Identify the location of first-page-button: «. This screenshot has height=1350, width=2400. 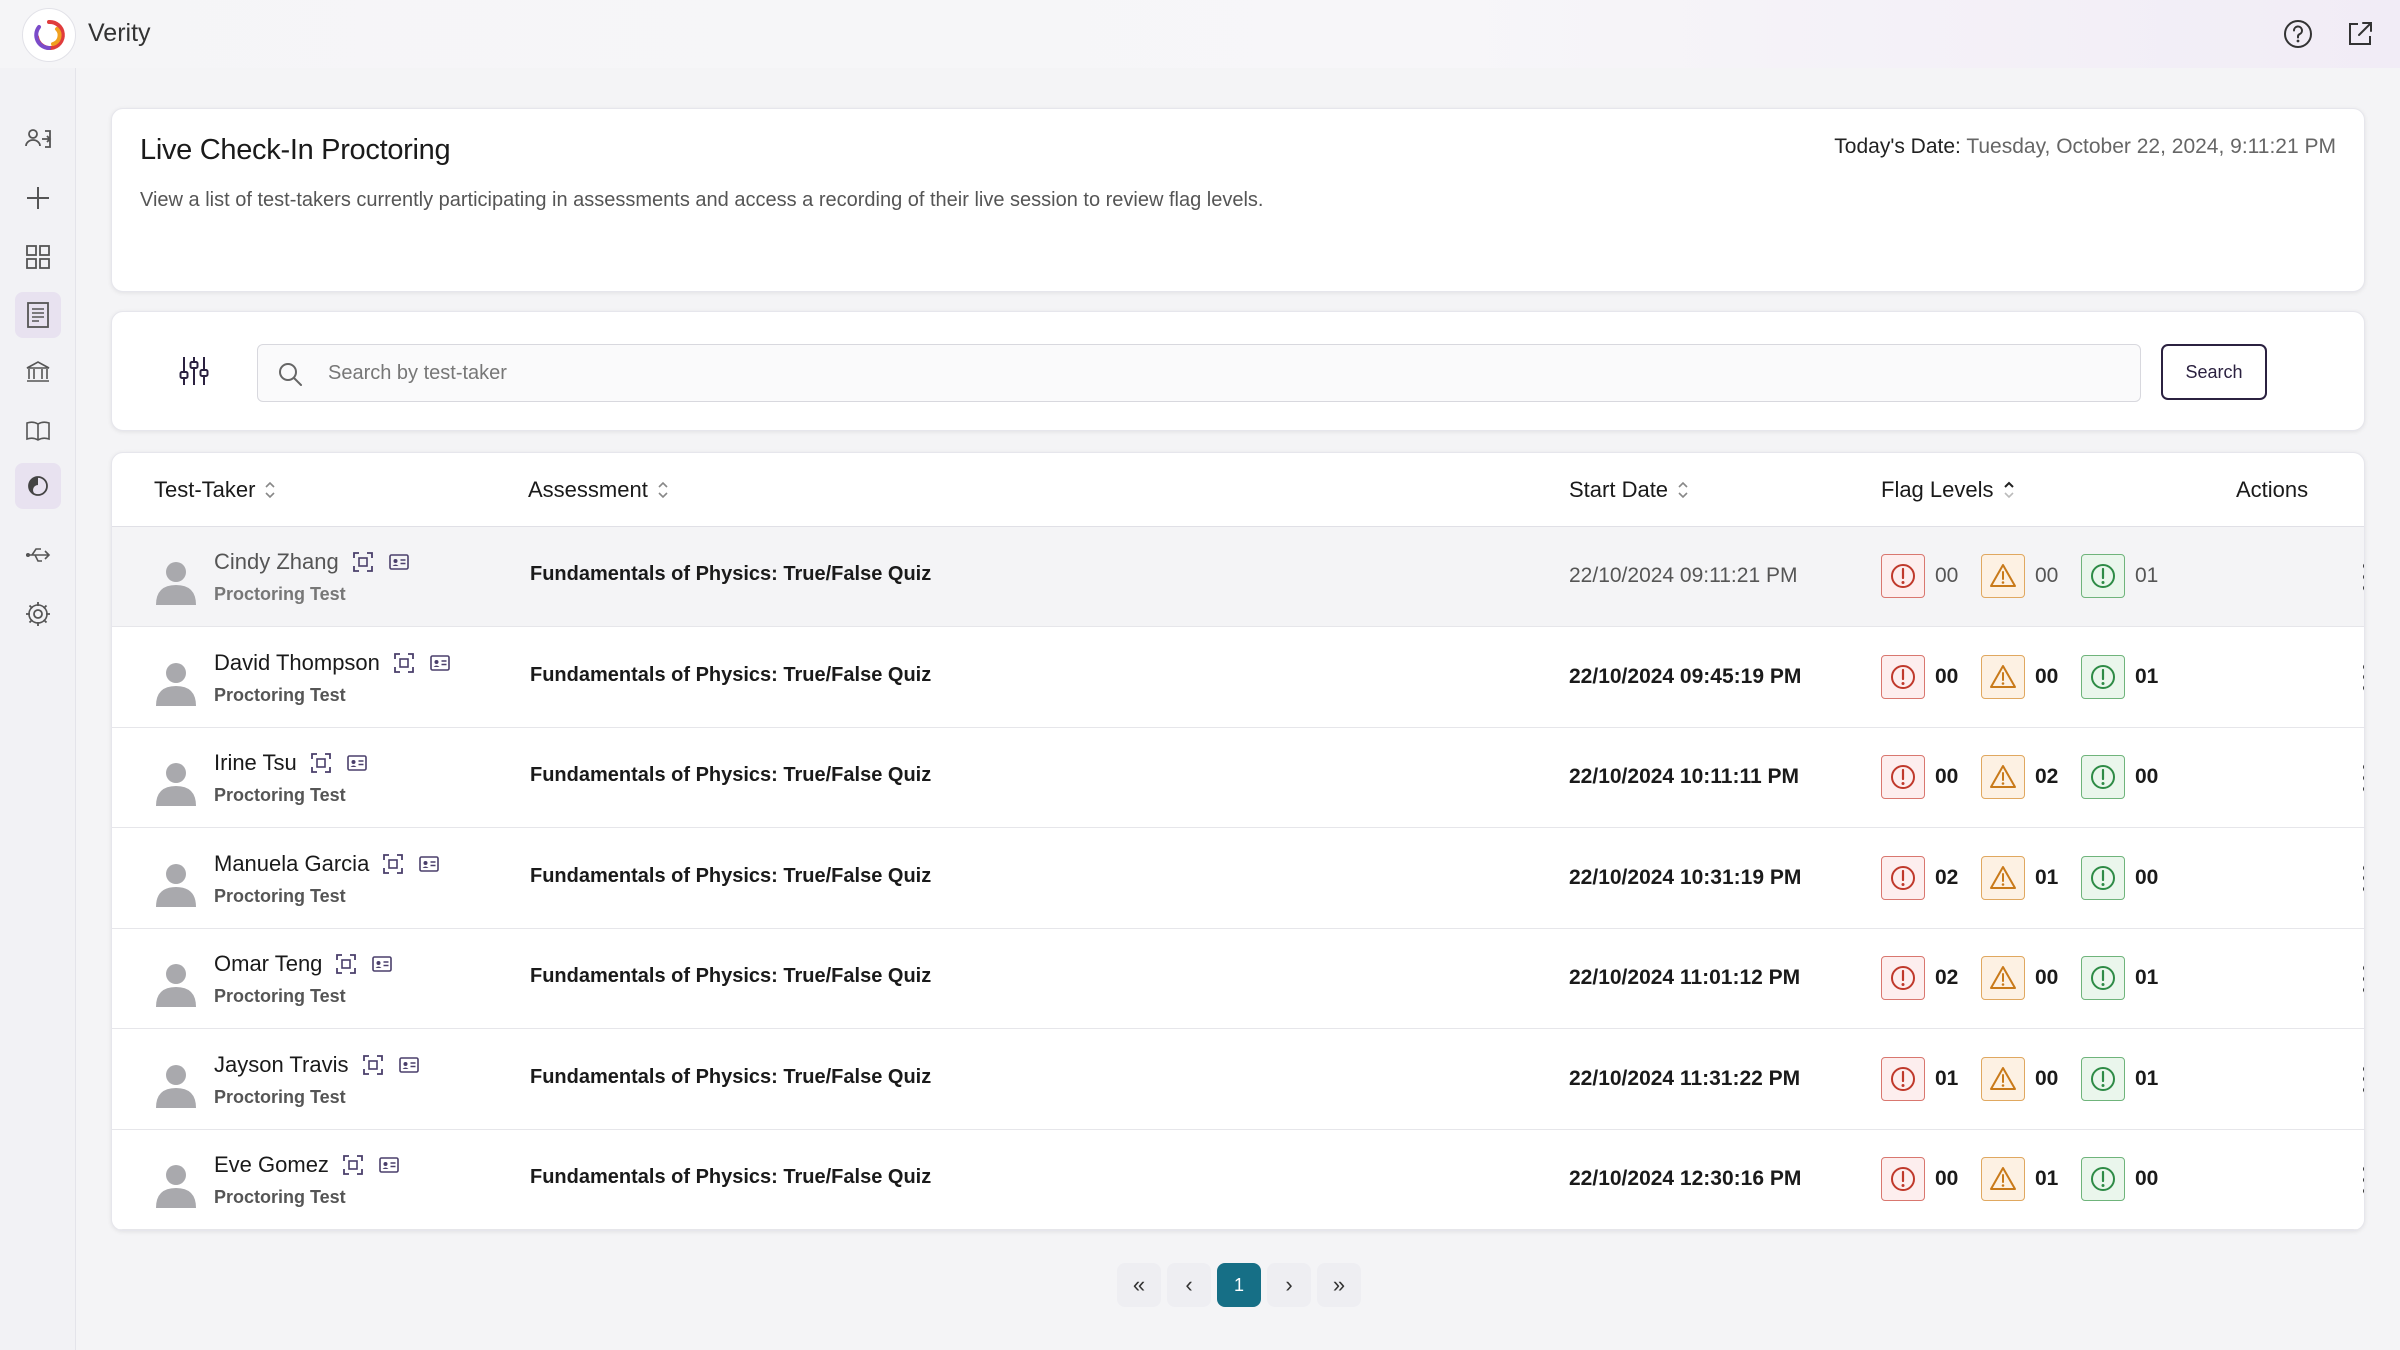
(1139, 1285).